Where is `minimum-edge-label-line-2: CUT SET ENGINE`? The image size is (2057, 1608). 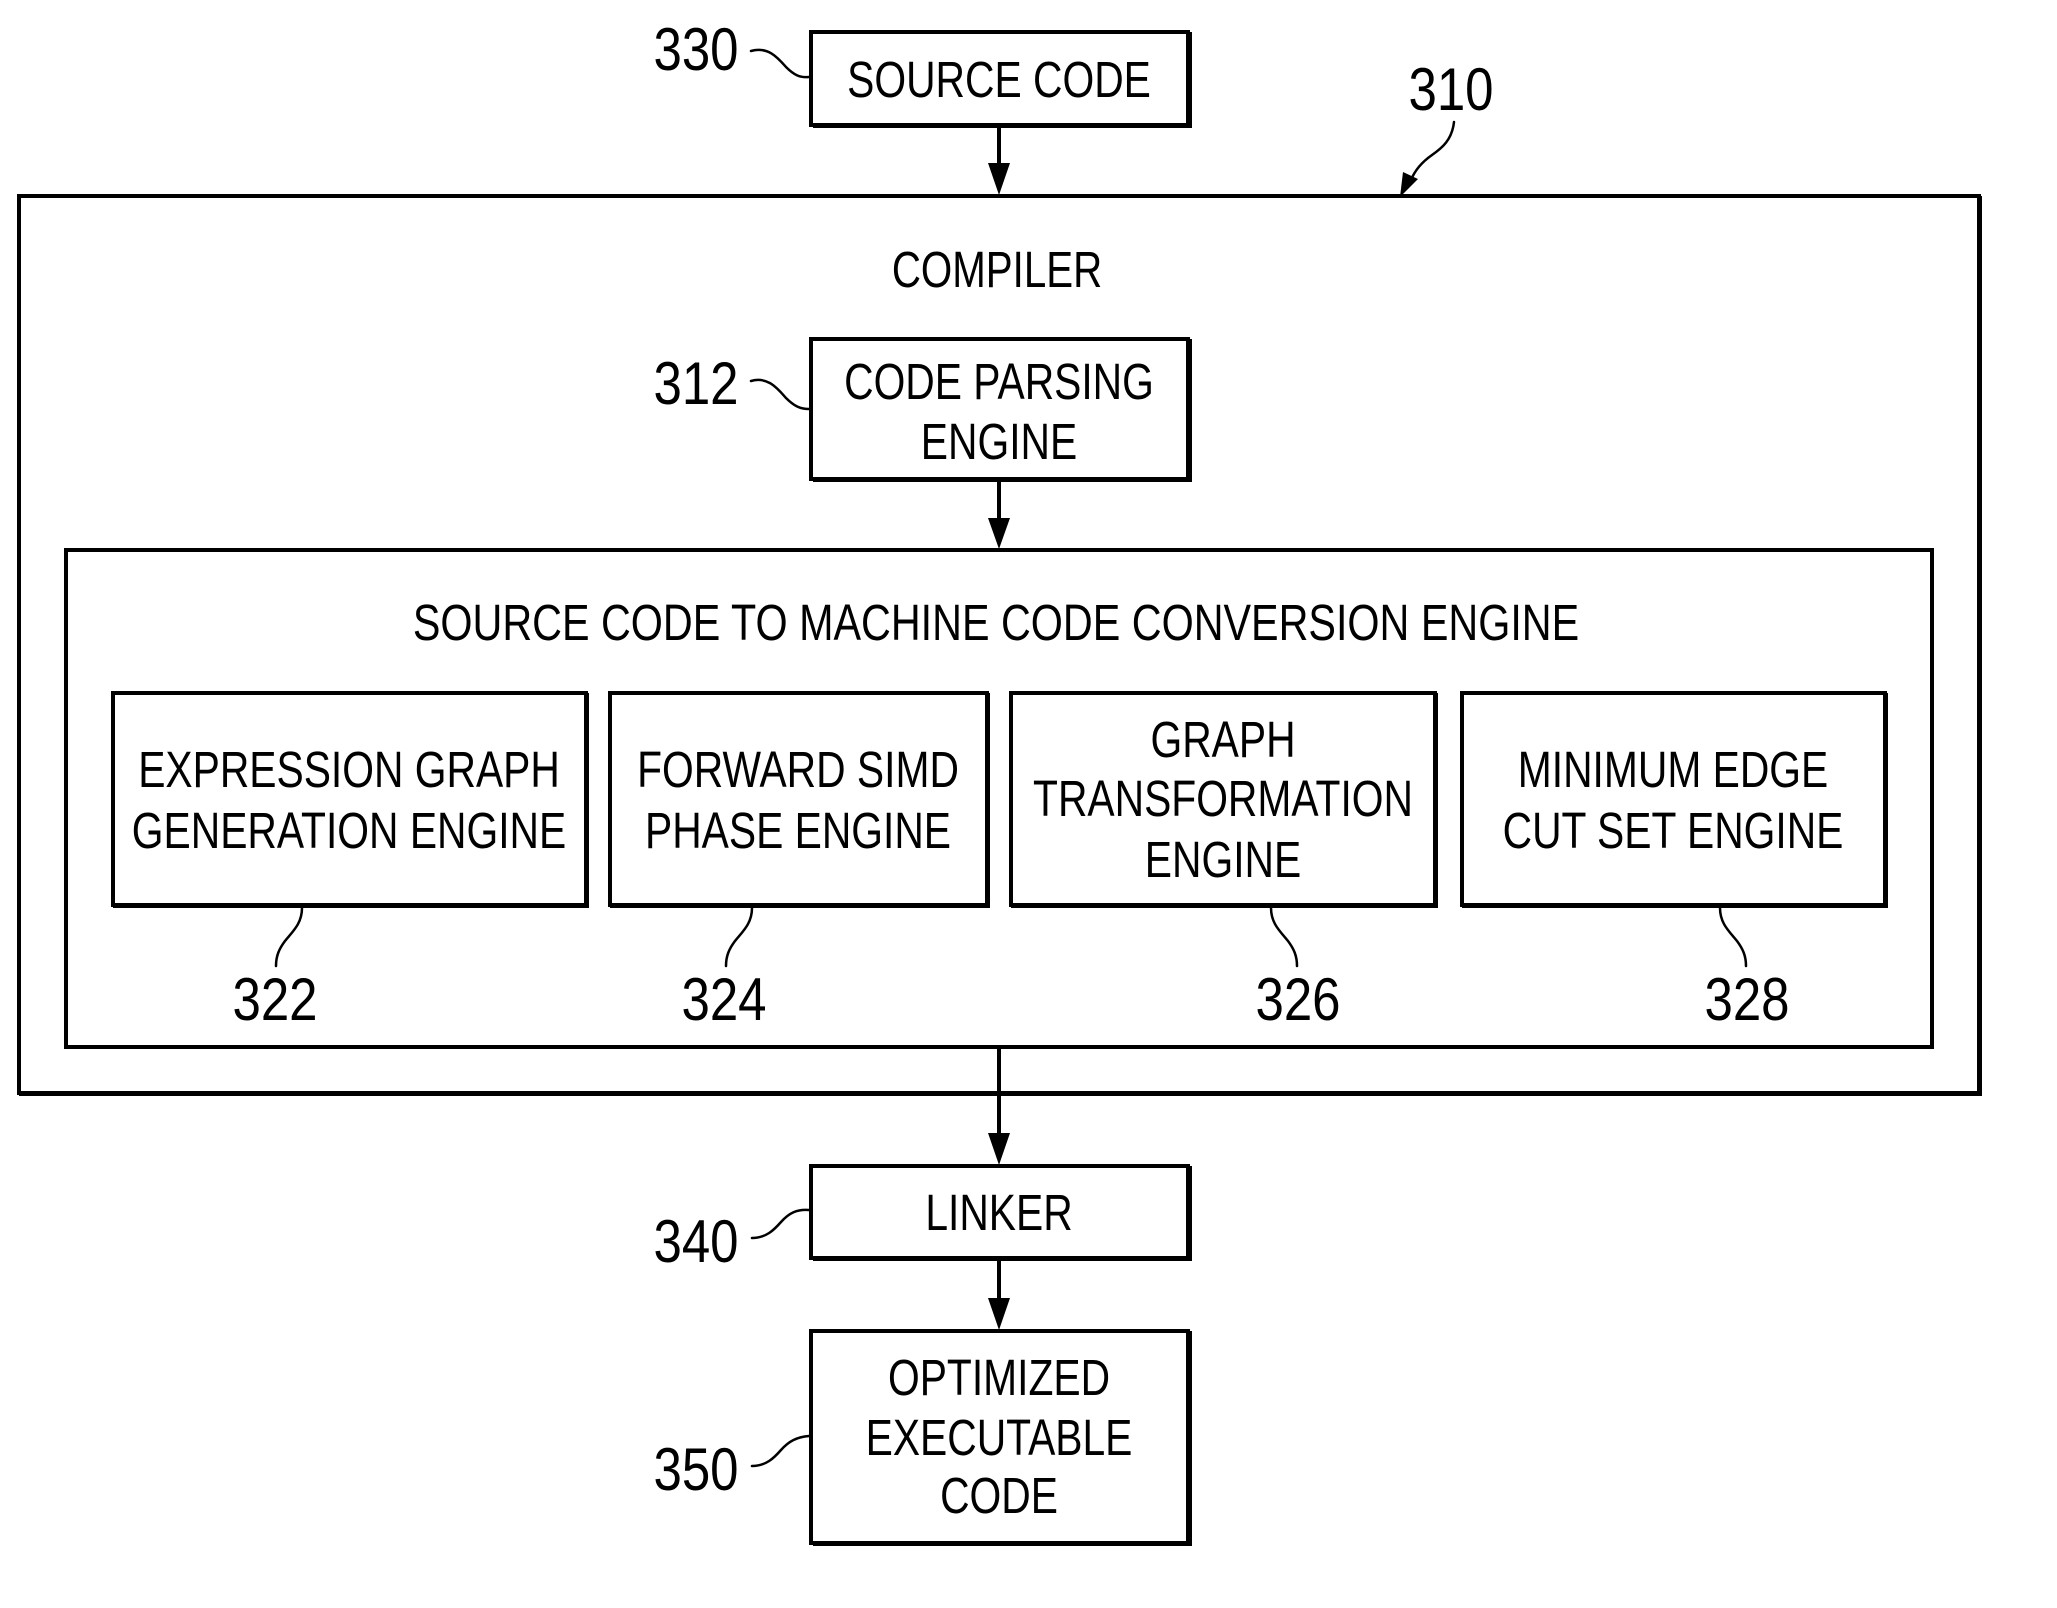 minimum-edge-label-line-2: CUT SET ENGINE is located at coordinates (1673, 830).